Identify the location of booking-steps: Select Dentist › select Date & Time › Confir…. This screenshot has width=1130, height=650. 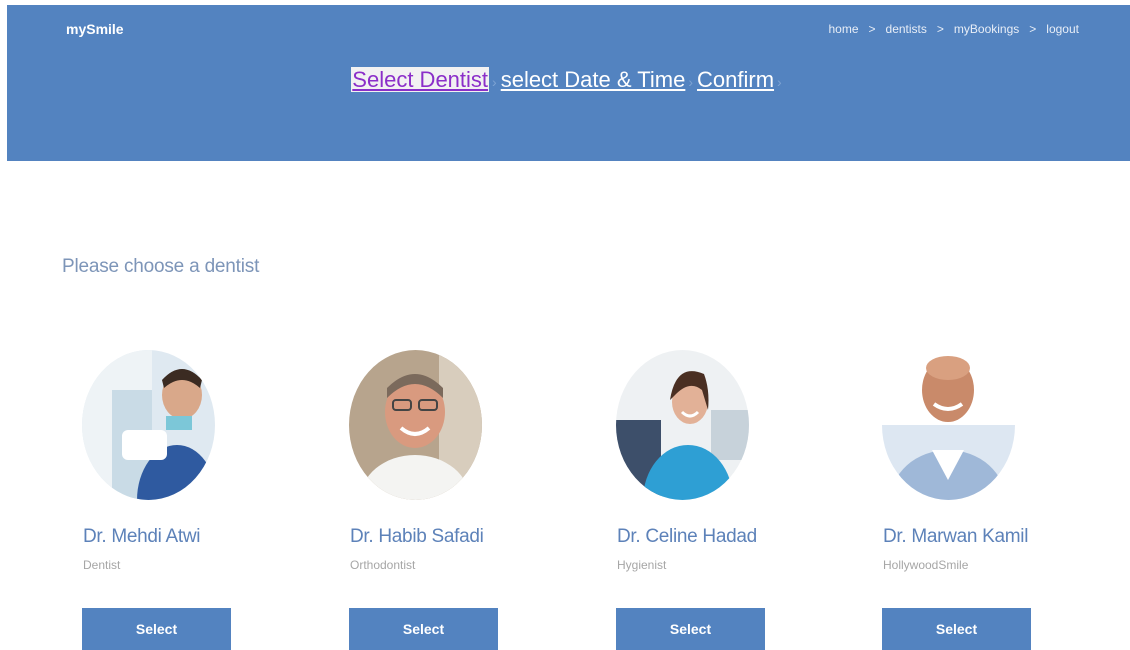
(568, 80).